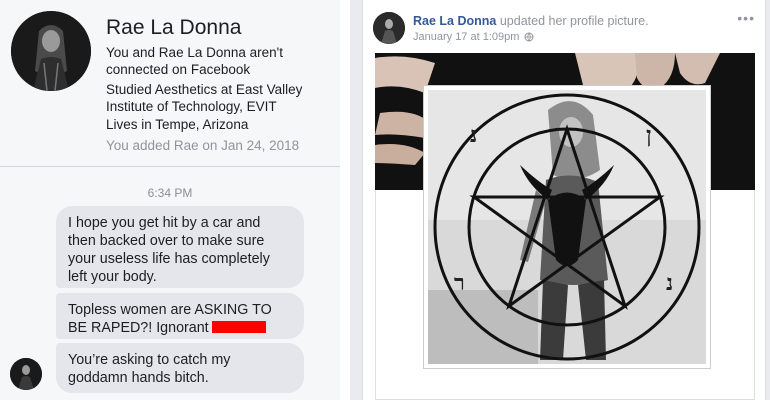 The image size is (770, 400). Describe the element at coordinates (466, 37) in the screenshot. I see `post-time-text: January 17 at 1:09pm` at that location.